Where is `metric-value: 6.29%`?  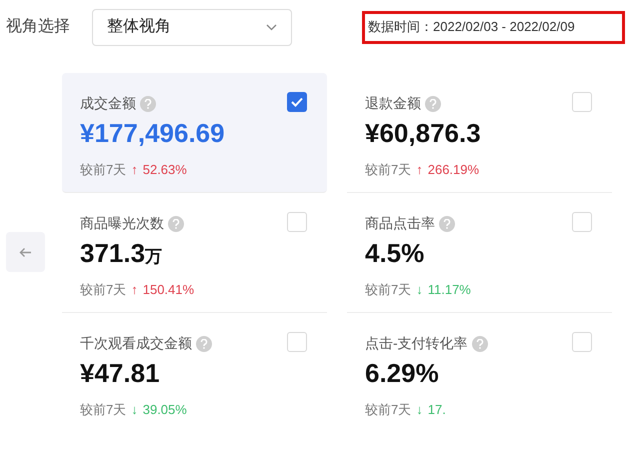
metric-value: 6.29% is located at coordinates (402, 373).